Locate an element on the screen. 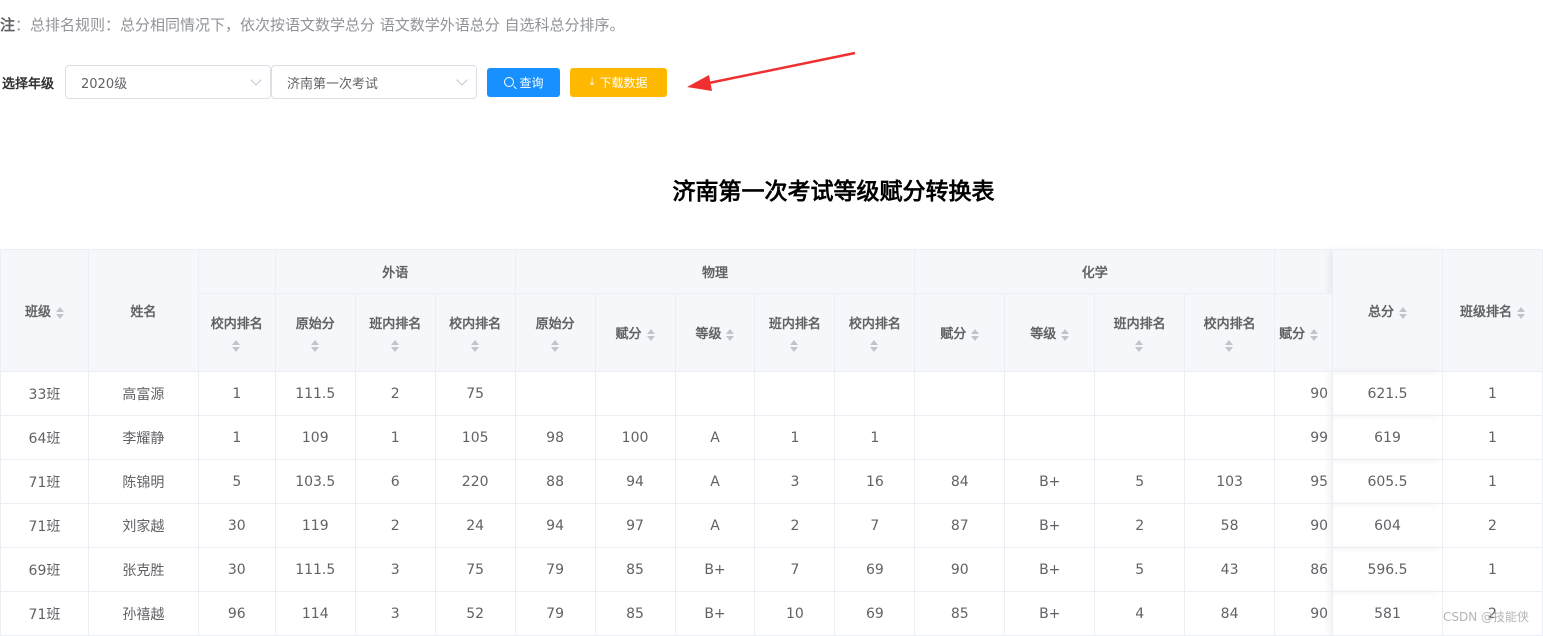 The height and width of the screenshot is (636, 1543). cell: 69 is located at coordinates (875, 569).